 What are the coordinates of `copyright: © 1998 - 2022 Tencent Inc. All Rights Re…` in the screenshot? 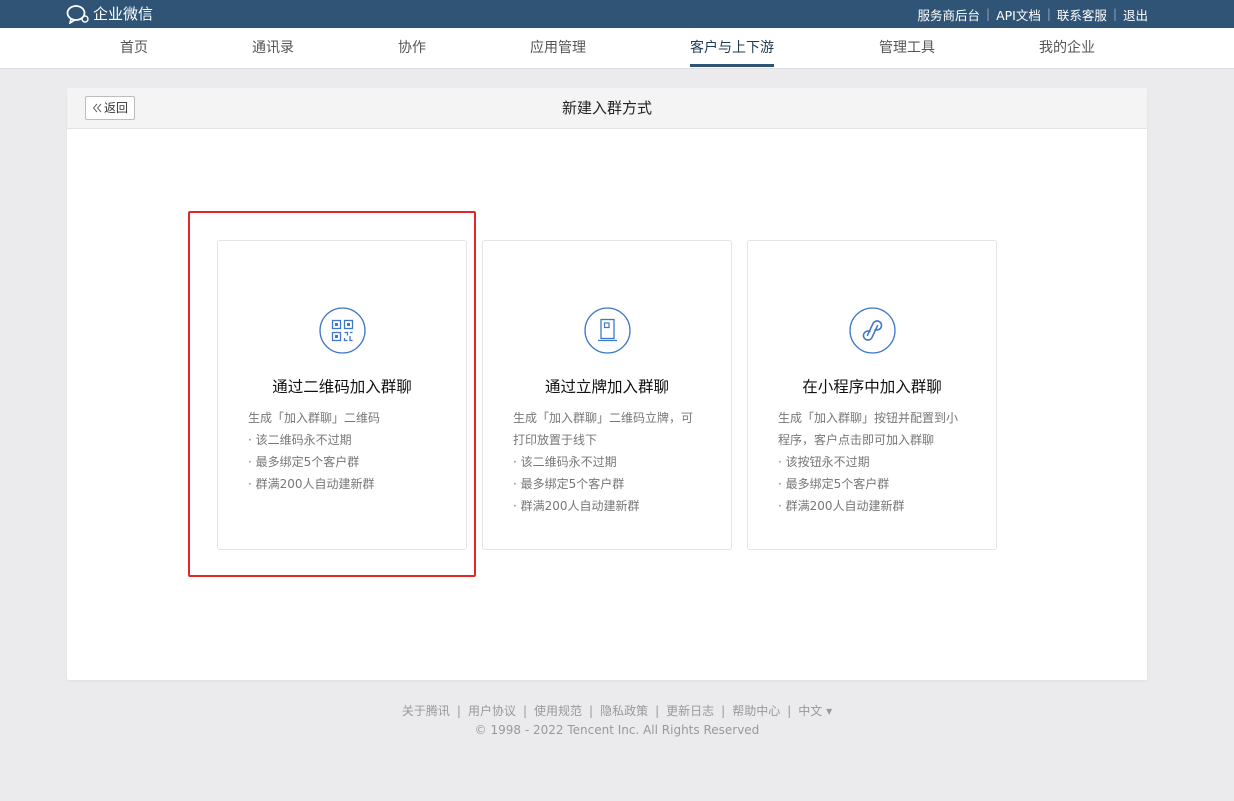 It's located at (617, 730).